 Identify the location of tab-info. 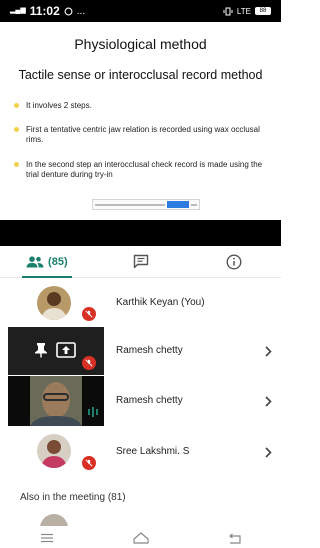
(234, 261).